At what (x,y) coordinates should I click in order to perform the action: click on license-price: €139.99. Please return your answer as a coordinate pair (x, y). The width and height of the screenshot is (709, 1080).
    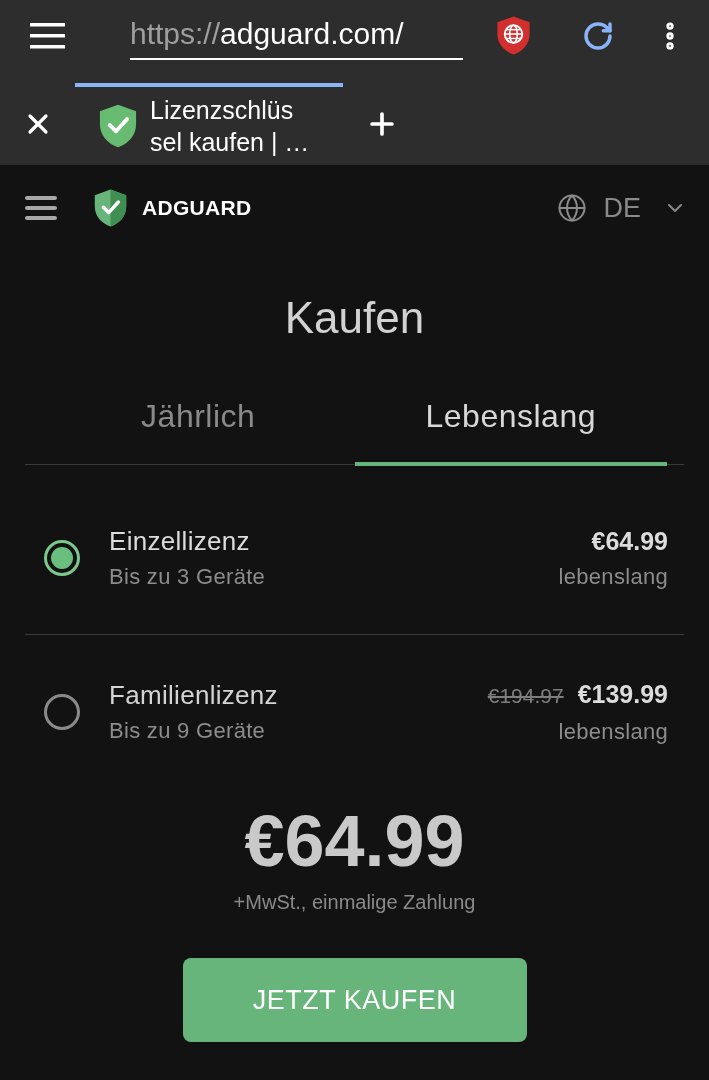
    Looking at the image, I should click on (622, 694).